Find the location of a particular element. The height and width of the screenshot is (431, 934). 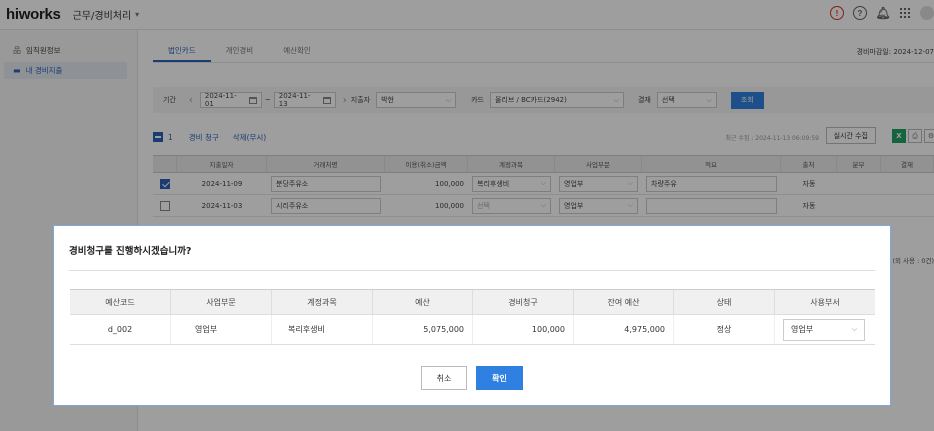

column-header: 경비청구 is located at coordinates (523, 302).